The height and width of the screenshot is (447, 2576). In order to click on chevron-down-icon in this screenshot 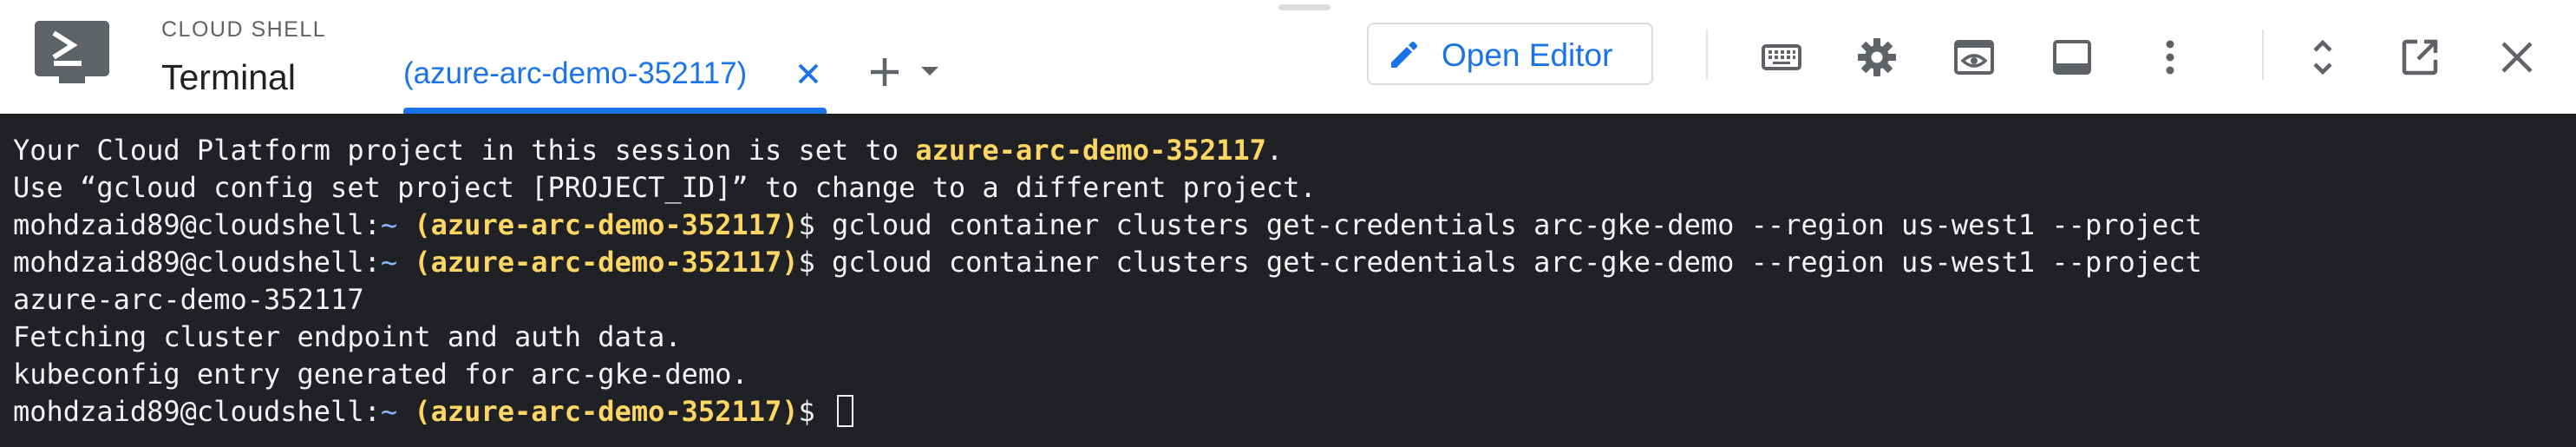, I will do `click(929, 71)`.